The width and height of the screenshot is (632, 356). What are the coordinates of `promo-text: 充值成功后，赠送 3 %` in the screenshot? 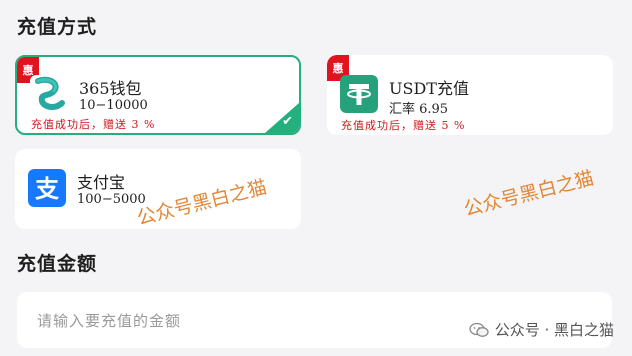 It's located at (93, 124).